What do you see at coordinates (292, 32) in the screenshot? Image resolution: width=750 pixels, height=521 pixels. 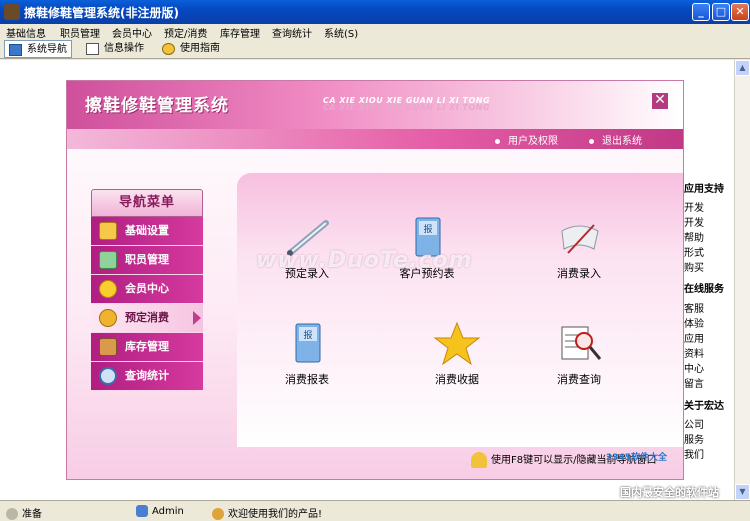 I see `menu-query: 查询统计` at bounding box center [292, 32].